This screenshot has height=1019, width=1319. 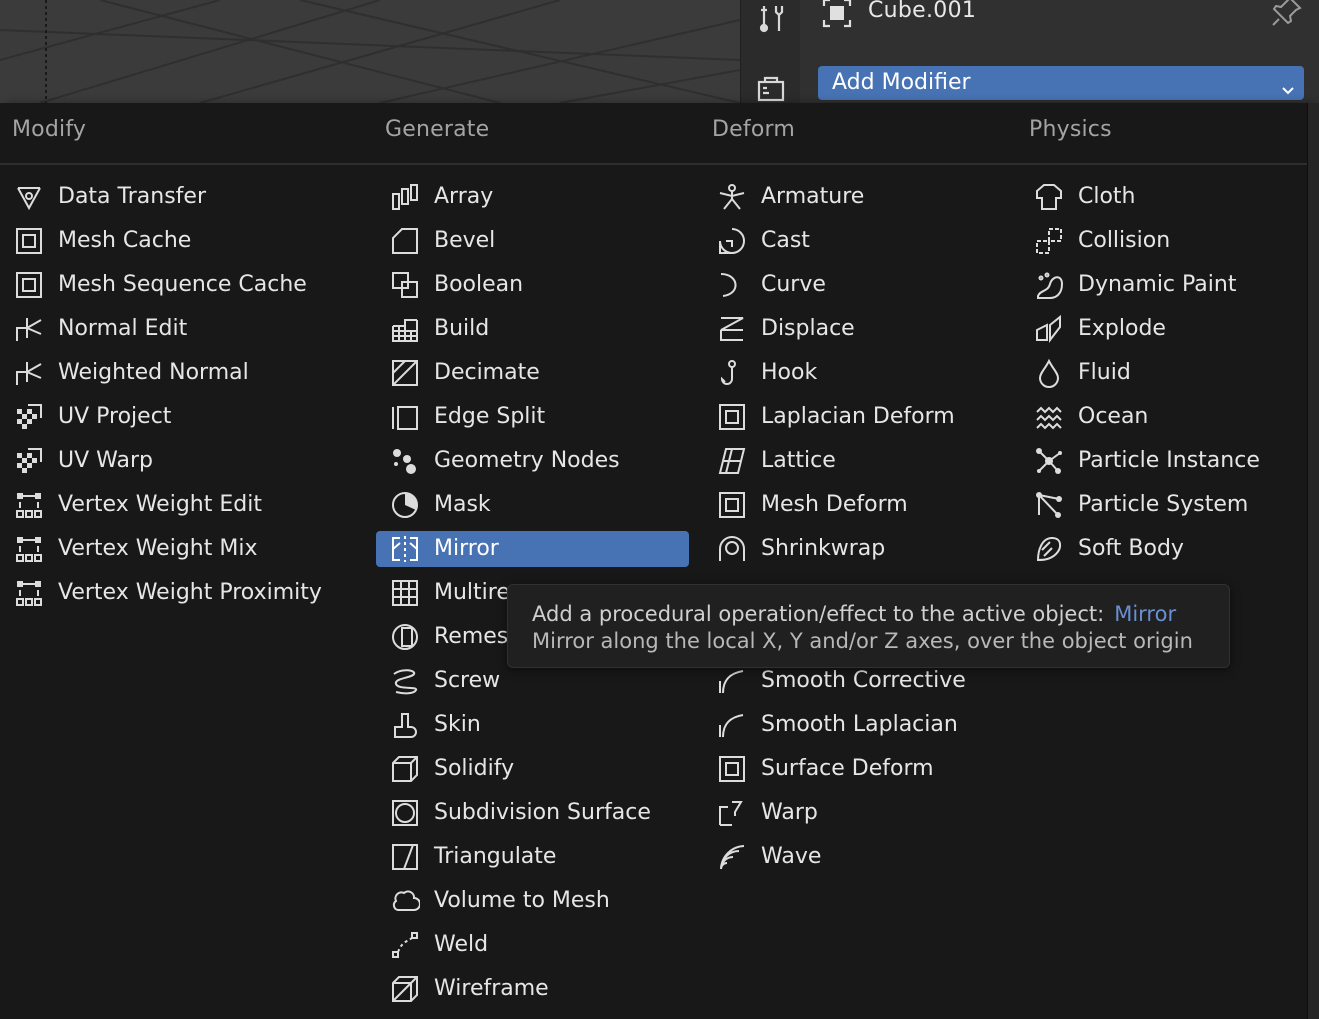 I want to click on menu-item-label: Mask, so click(x=462, y=504).